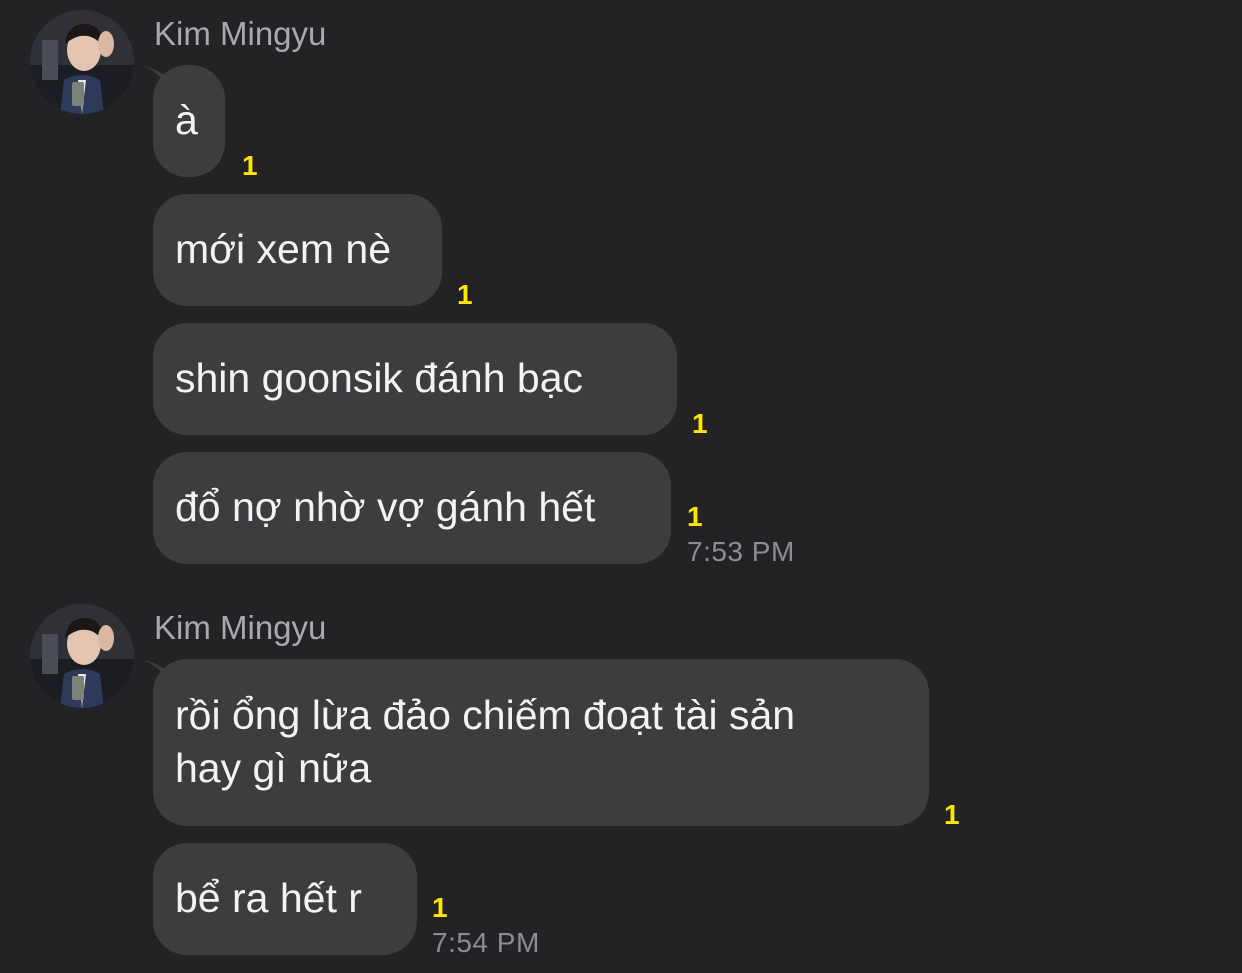 The width and height of the screenshot is (1242, 973). Describe the element at coordinates (741, 551) in the screenshot. I see `message-timestamp: 7:53 PM` at that location.